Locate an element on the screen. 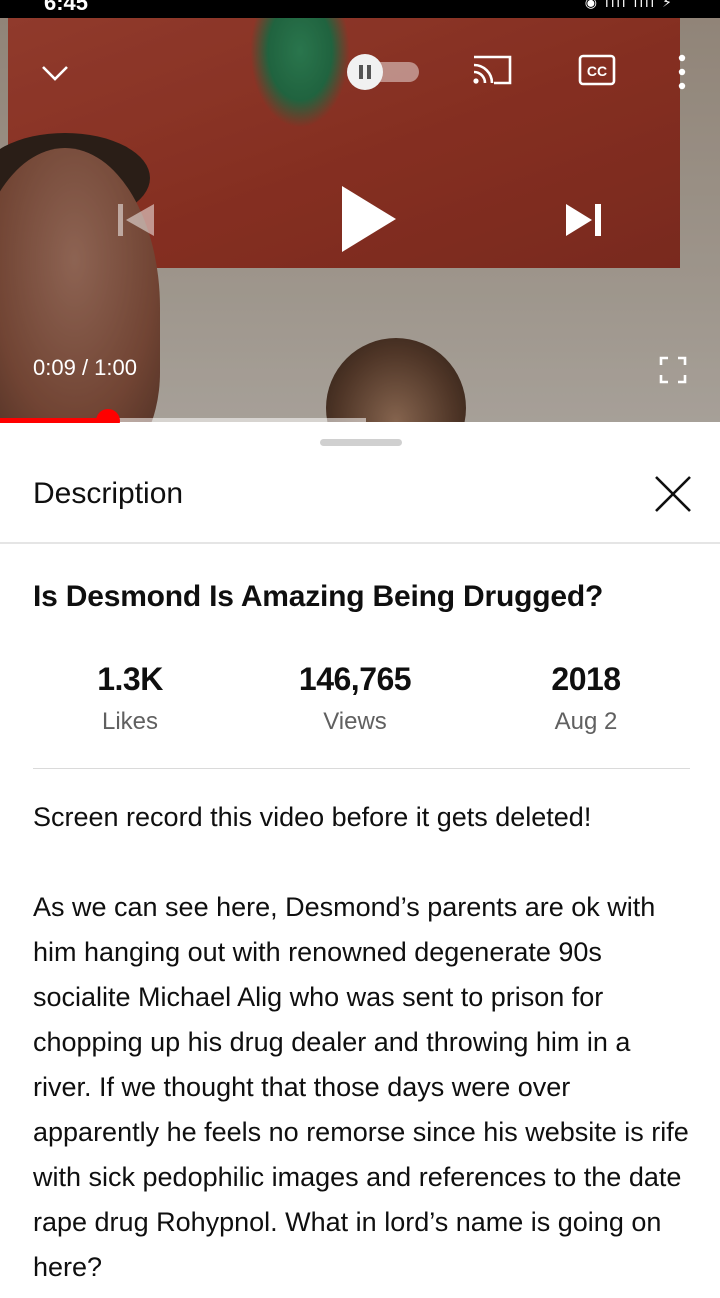 The image size is (720, 1298). close-button is located at coordinates (673, 494).